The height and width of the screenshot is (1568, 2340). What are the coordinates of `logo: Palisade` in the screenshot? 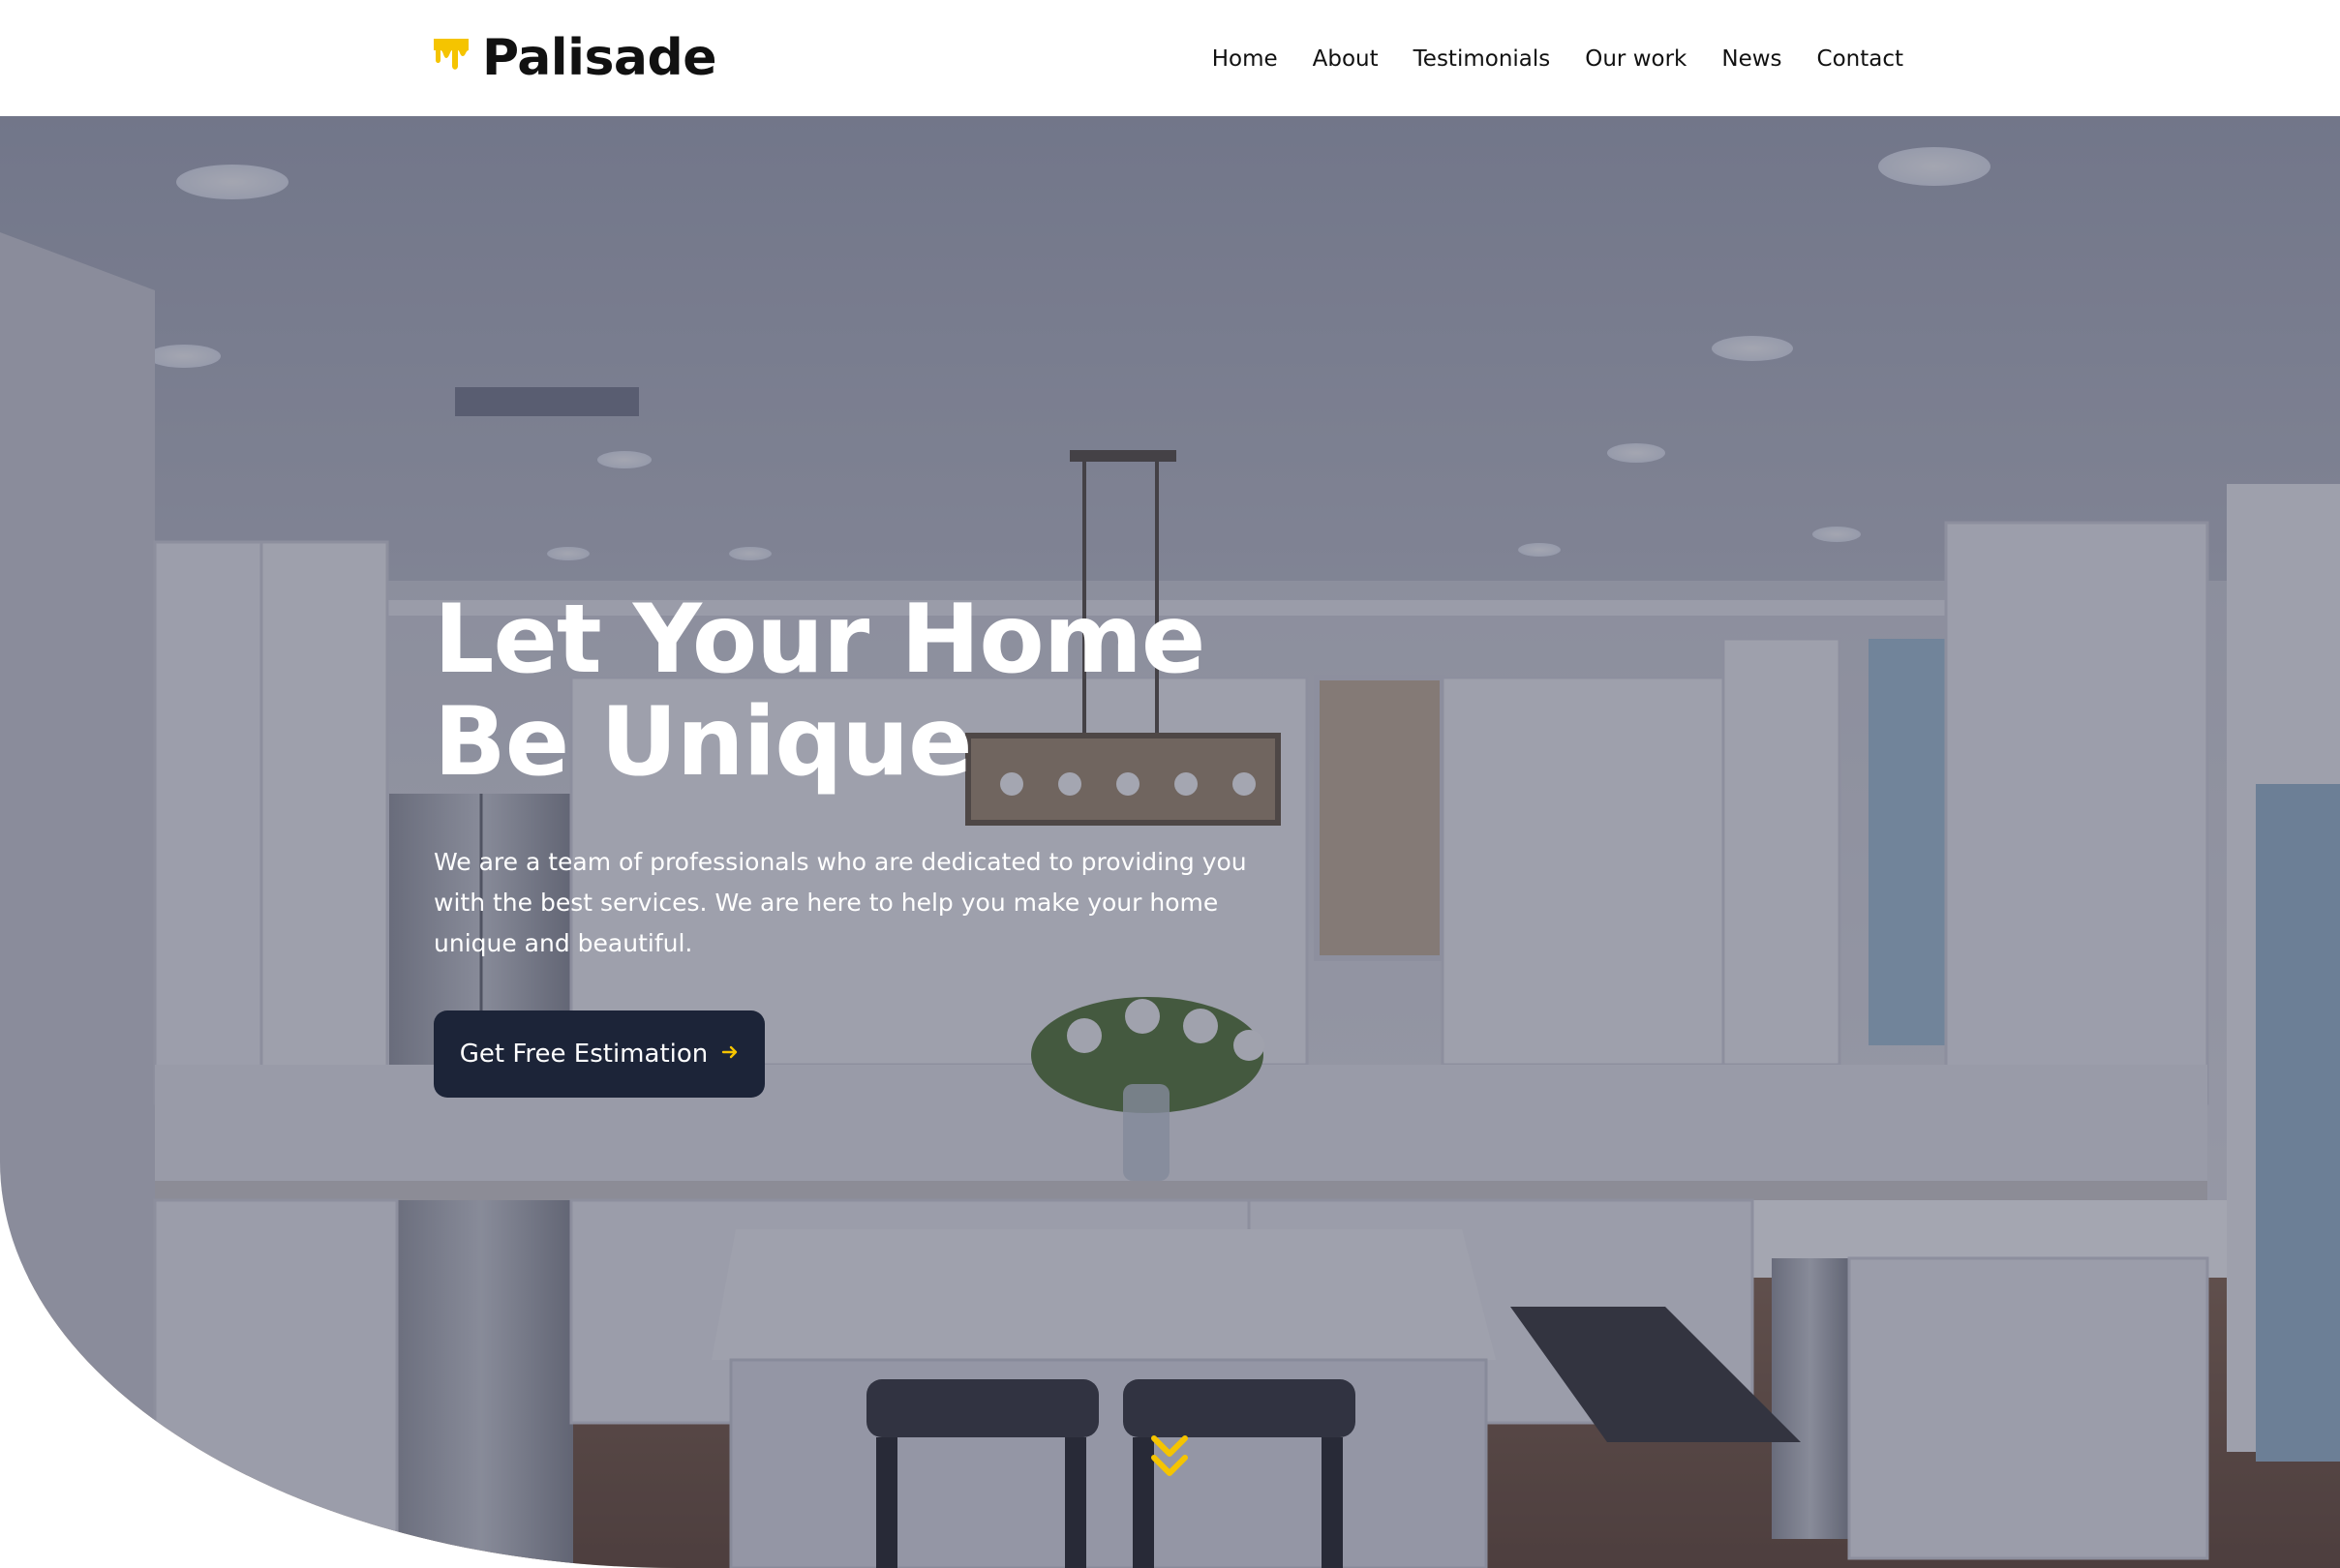 It's located at (575, 58).